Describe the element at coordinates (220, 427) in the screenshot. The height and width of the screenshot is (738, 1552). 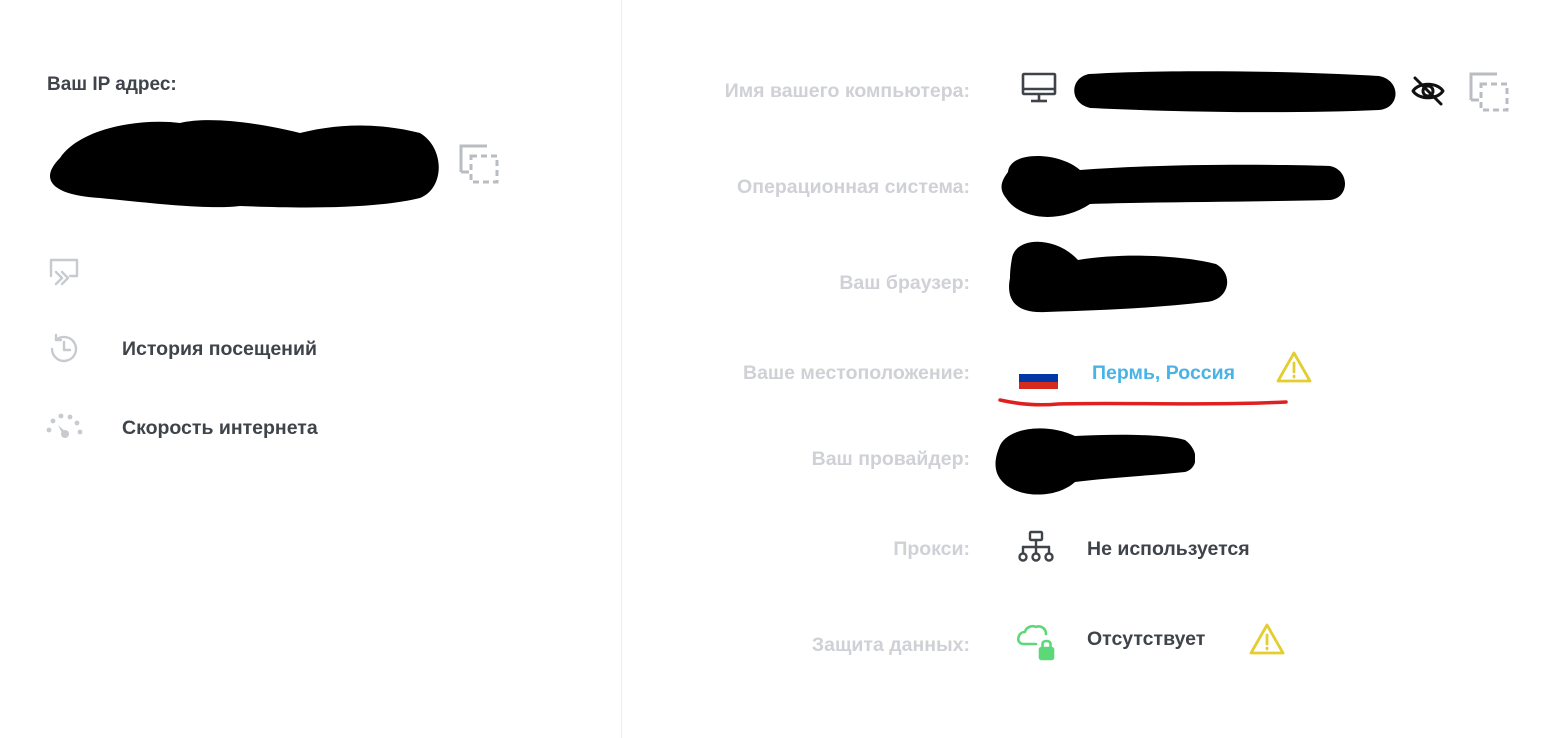
I see `nav-item-label: Скорость интернета` at that location.